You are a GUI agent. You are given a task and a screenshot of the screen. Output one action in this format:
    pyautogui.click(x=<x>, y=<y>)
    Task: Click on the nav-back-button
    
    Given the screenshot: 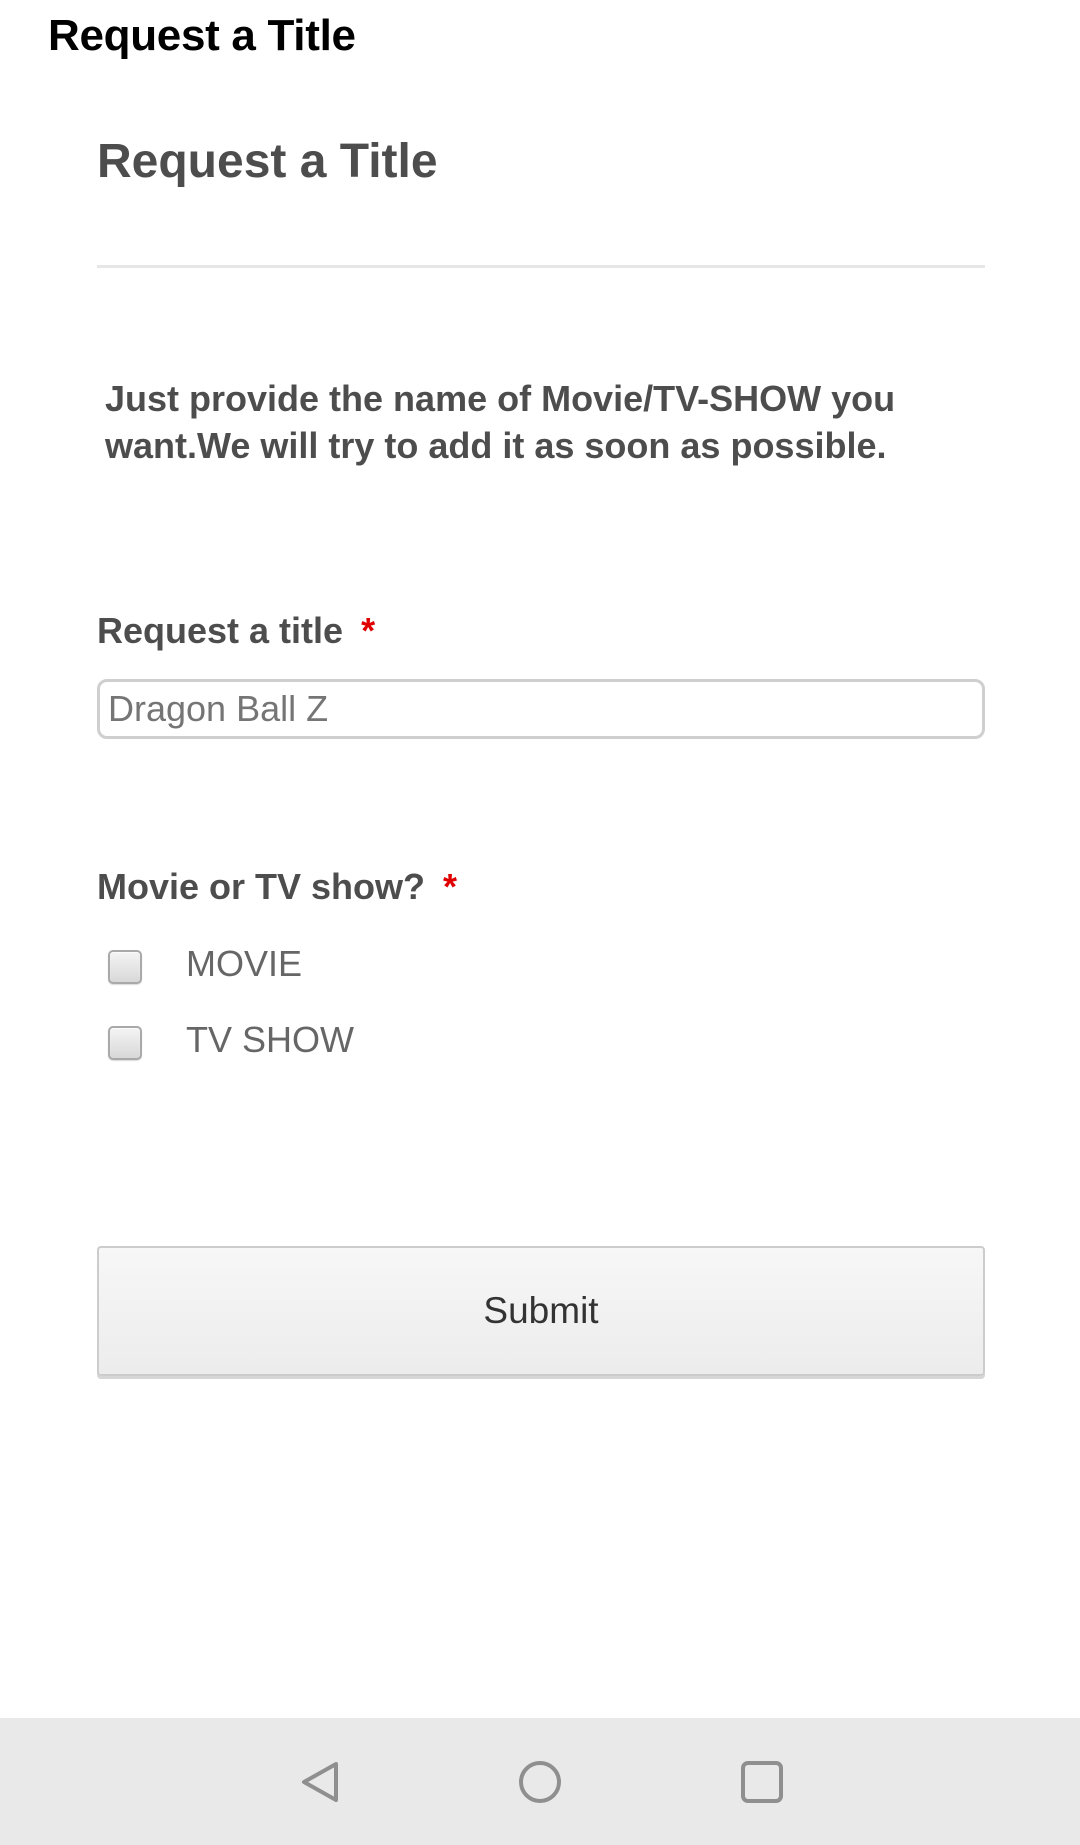 What is the action you would take?
    pyautogui.click(x=320, y=1781)
    